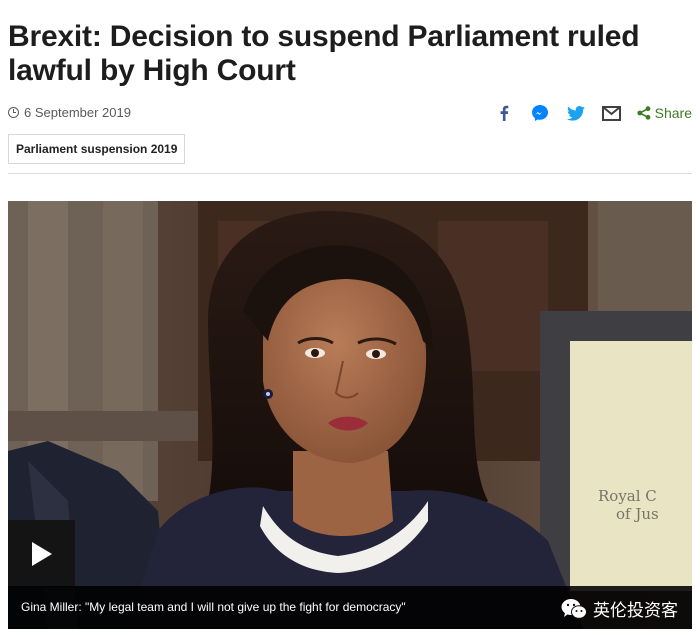 Image resolution: width=700 pixels, height=635 pixels. What do you see at coordinates (637, 514) in the screenshot?
I see `svg-text: of Jus` at bounding box center [637, 514].